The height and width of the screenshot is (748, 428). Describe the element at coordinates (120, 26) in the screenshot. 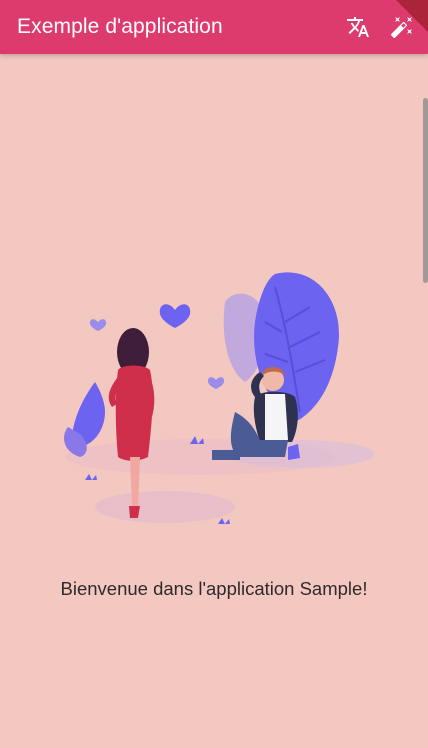

I see `app-title: Exemple d'application` at that location.